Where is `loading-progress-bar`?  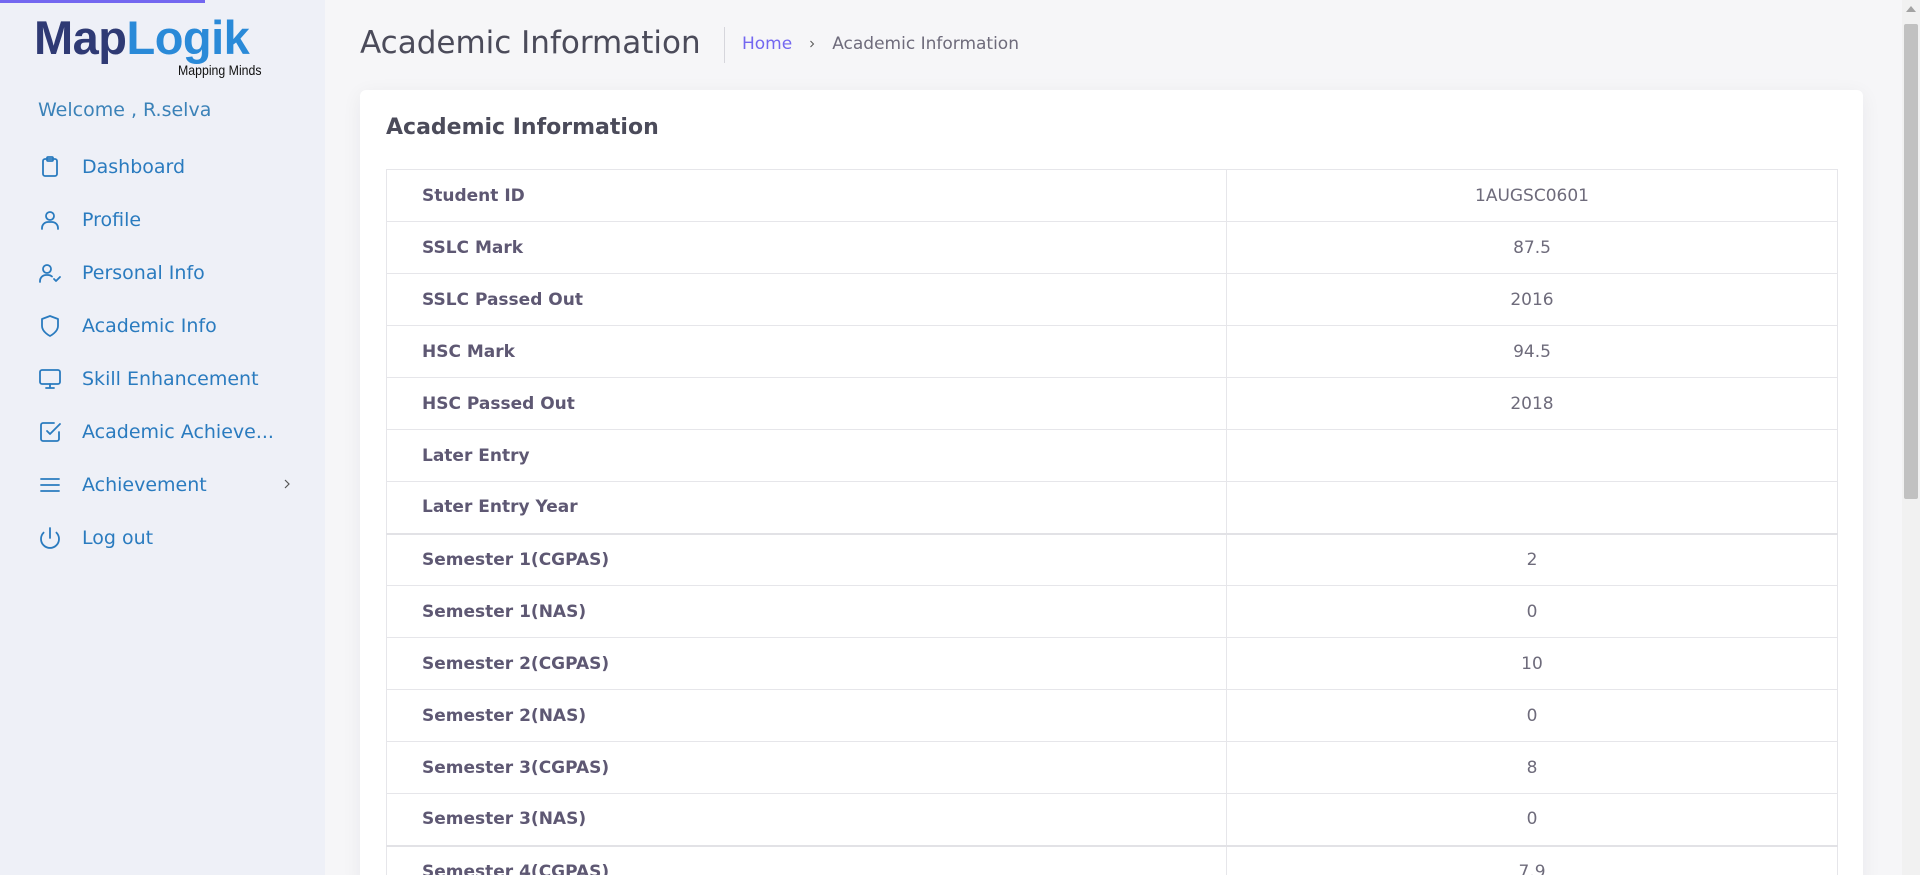
loading-progress-bar is located at coordinates (102, 1).